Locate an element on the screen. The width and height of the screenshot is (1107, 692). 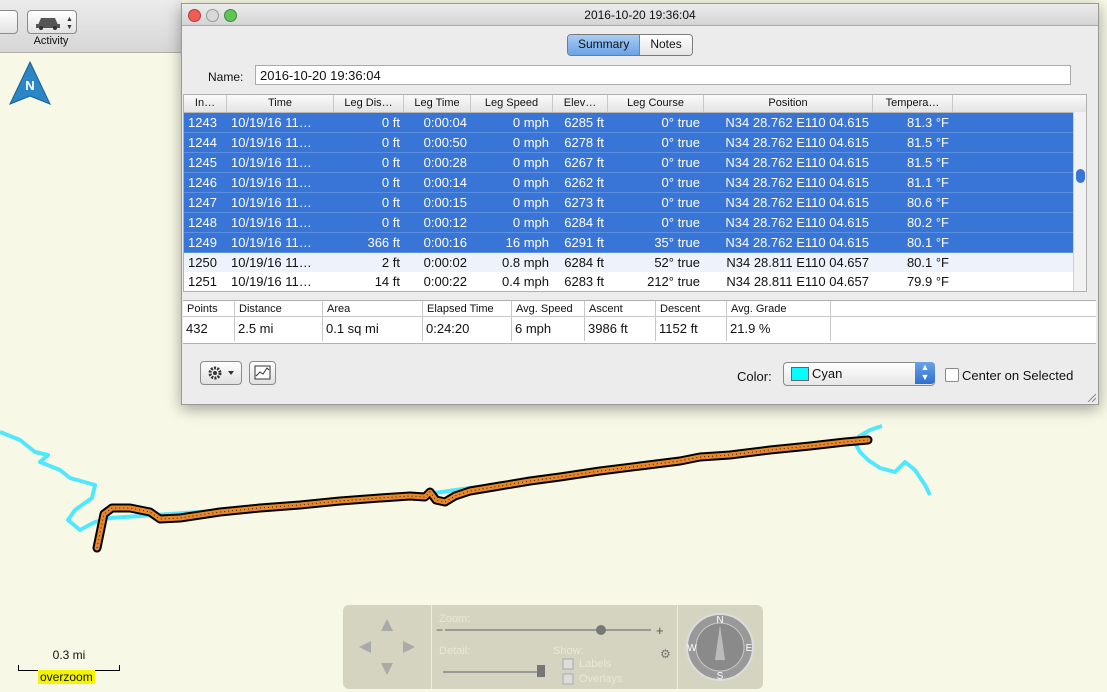
col-header-position: Position is located at coordinates (788, 103).